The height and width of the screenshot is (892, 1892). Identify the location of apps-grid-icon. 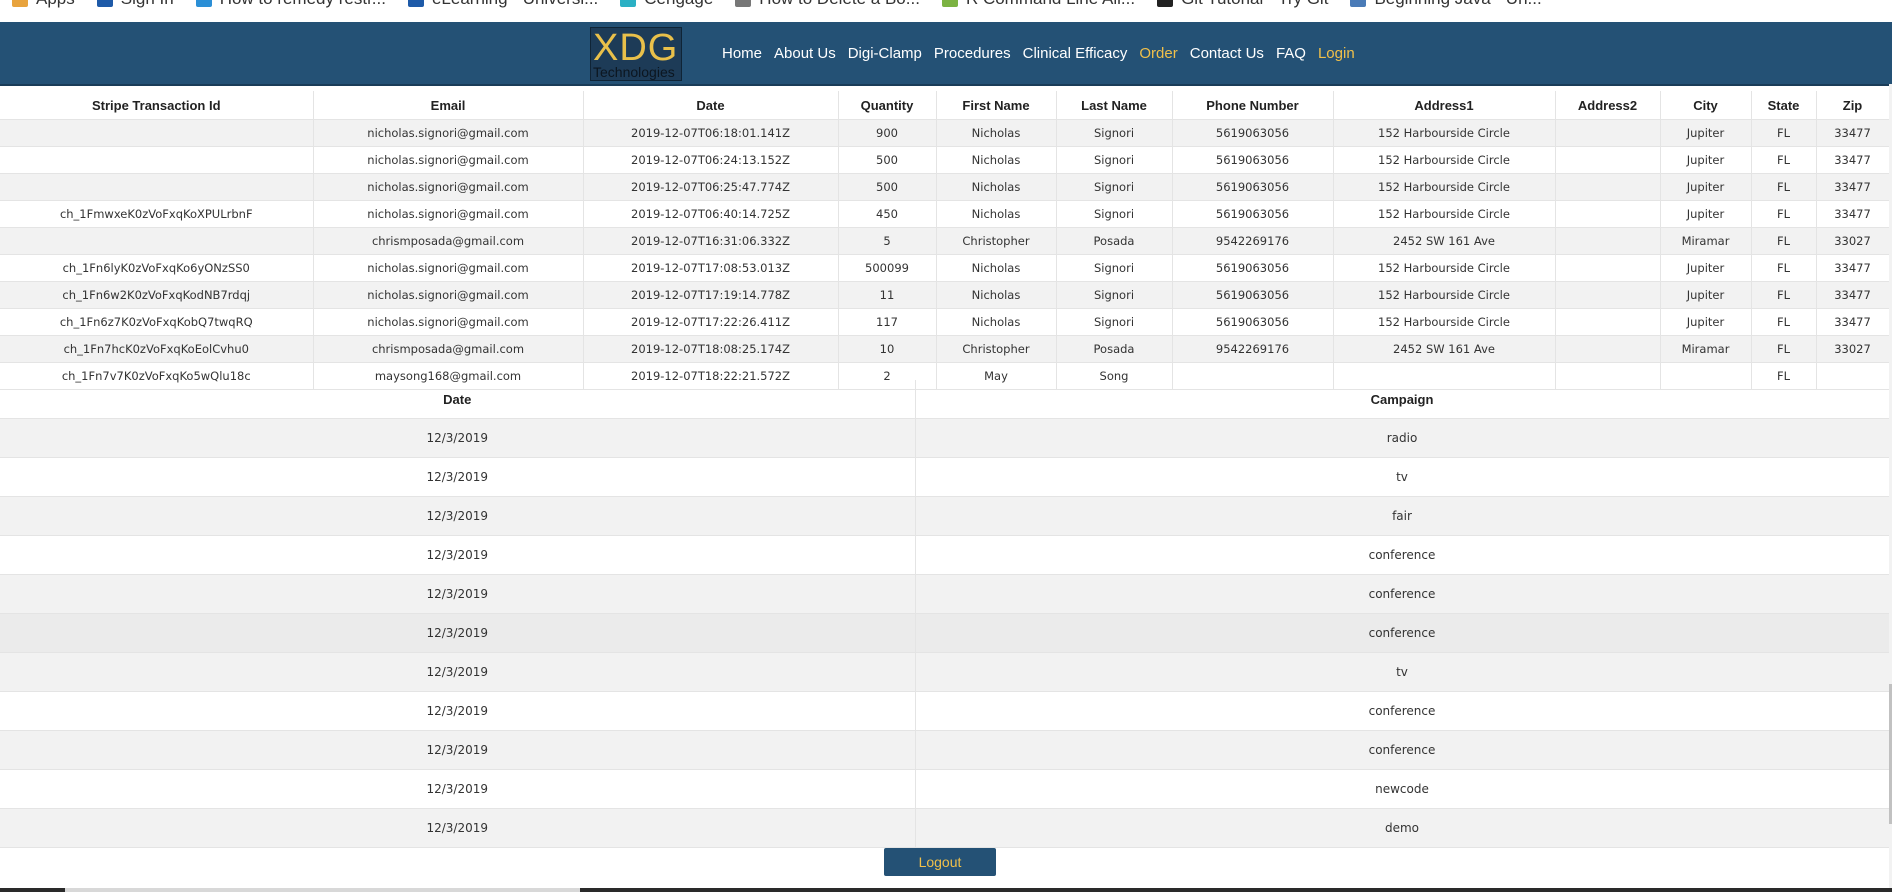
(20, 3).